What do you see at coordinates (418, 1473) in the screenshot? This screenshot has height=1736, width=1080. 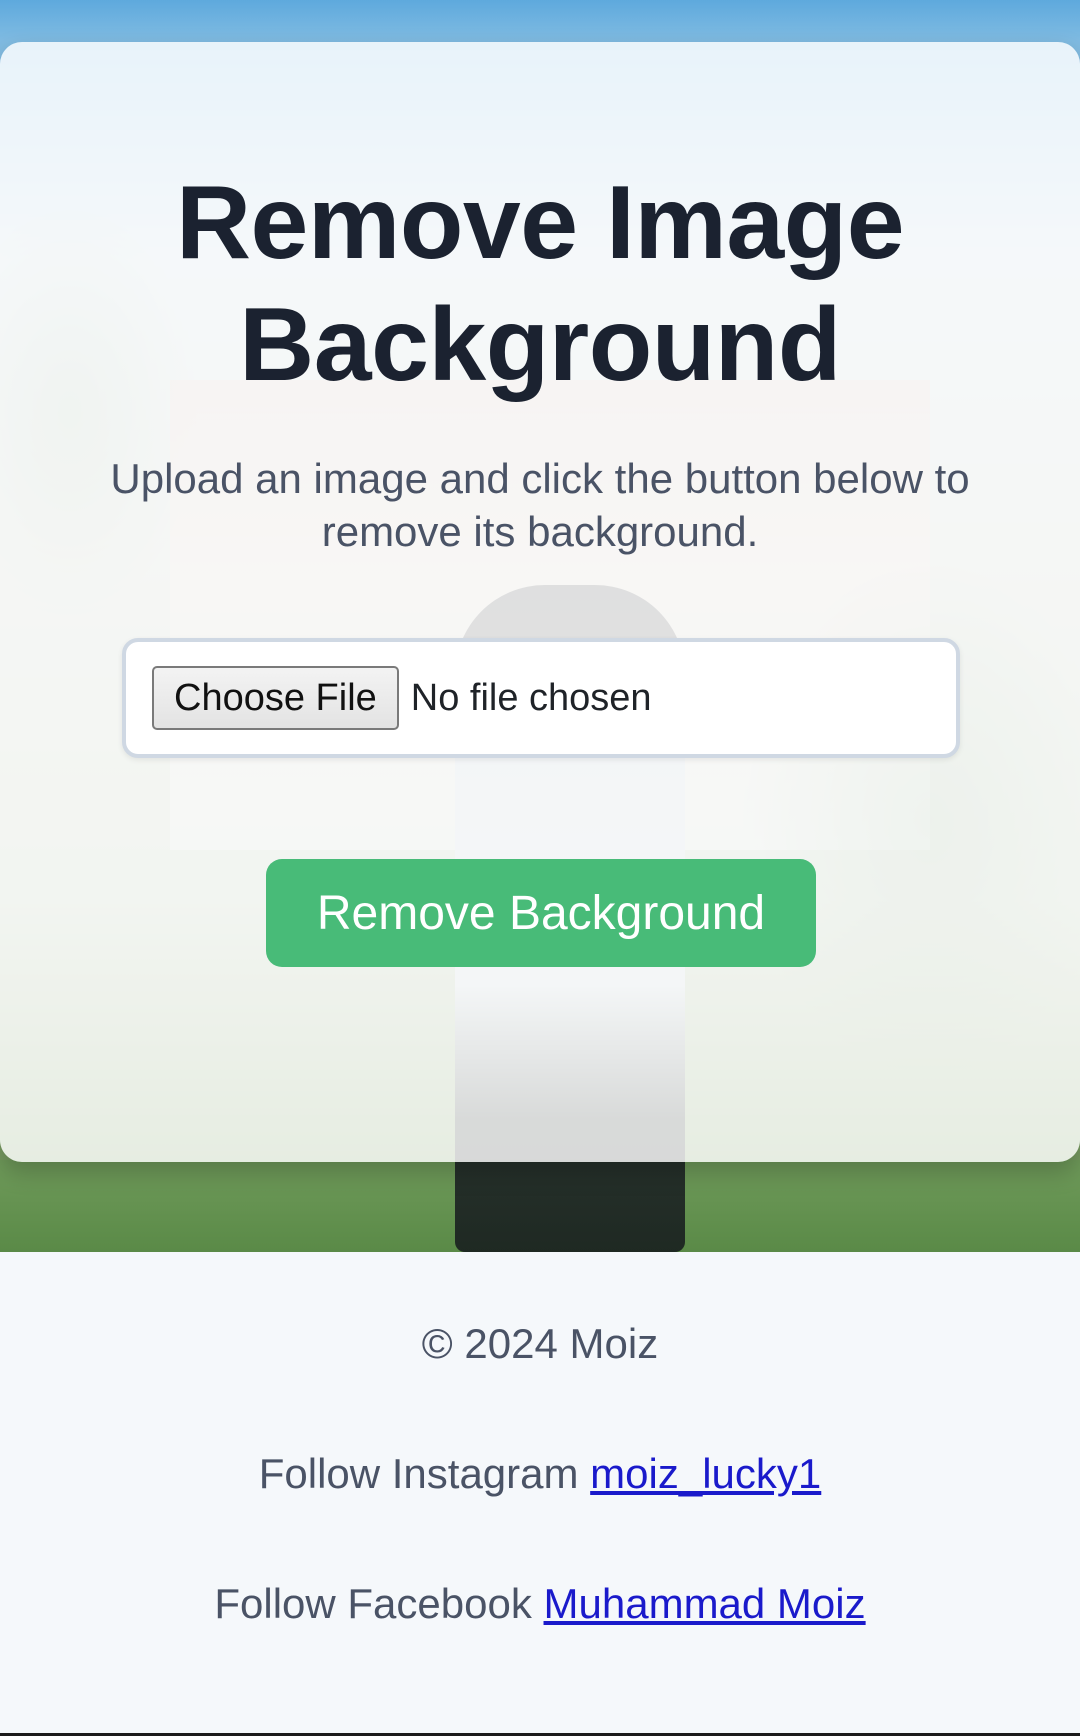 I see `instagram-prefix: Follow Instagram` at bounding box center [418, 1473].